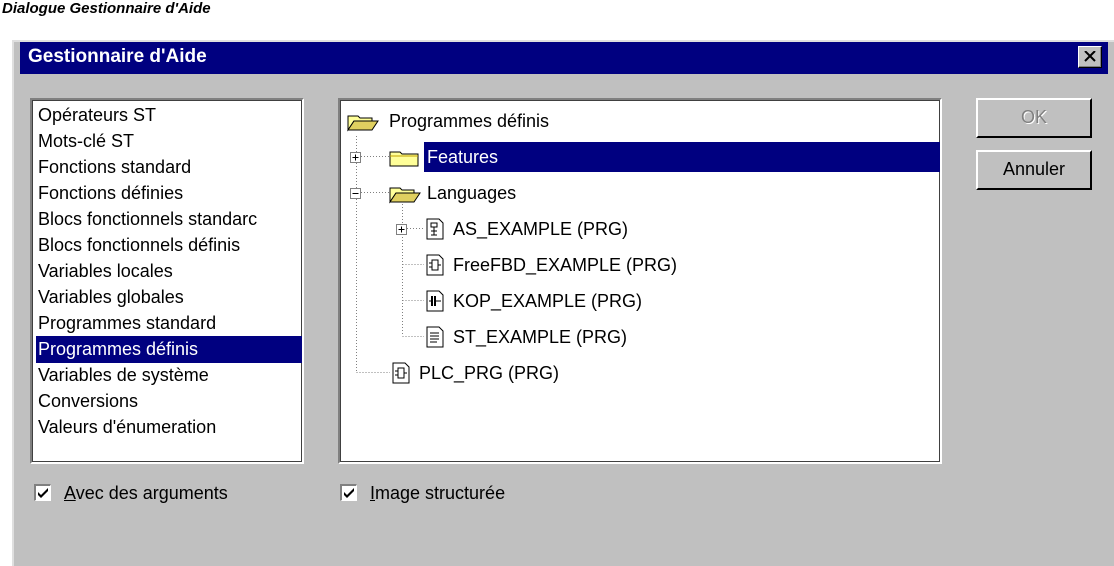  Describe the element at coordinates (169, 401) in the screenshot. I see `category-item: Conversions` at that location.